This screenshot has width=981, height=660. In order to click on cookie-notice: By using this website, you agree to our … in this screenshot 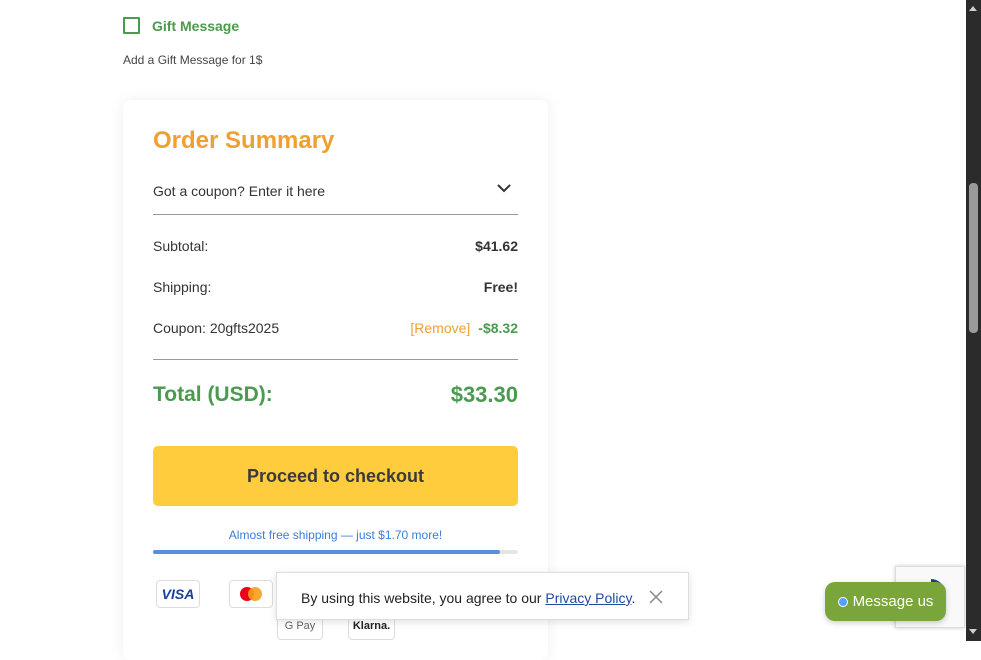, I will do `click(482, 596)`.